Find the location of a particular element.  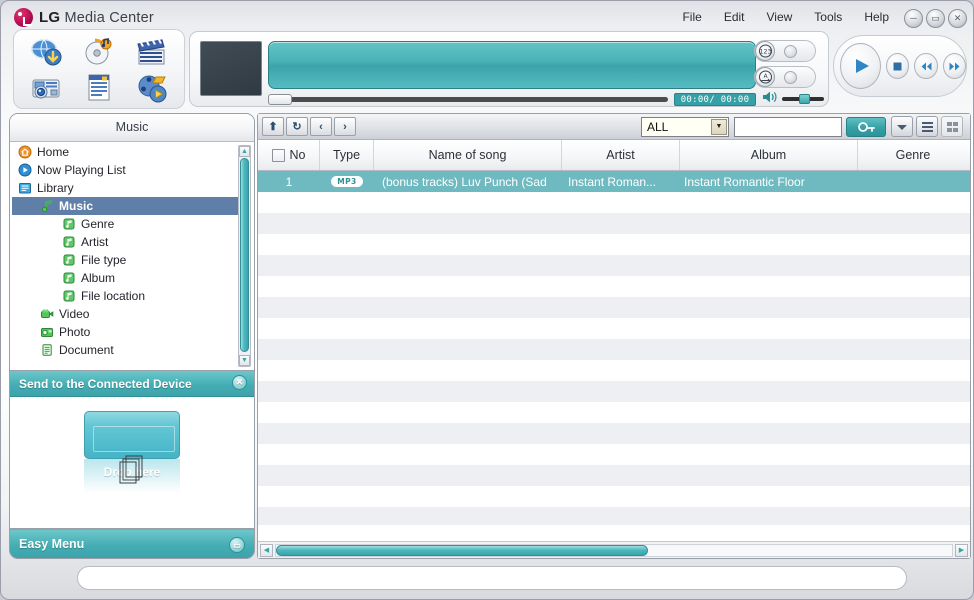

sidebar-item-file-type: File type is located at coordinates (128, 260).